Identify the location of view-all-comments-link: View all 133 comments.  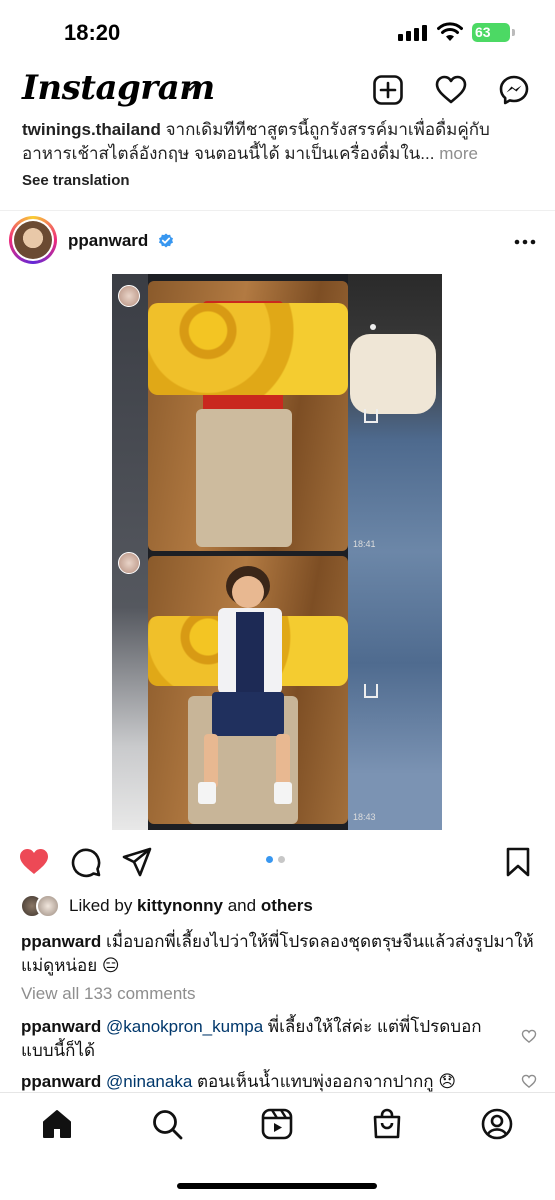
(108, 994).